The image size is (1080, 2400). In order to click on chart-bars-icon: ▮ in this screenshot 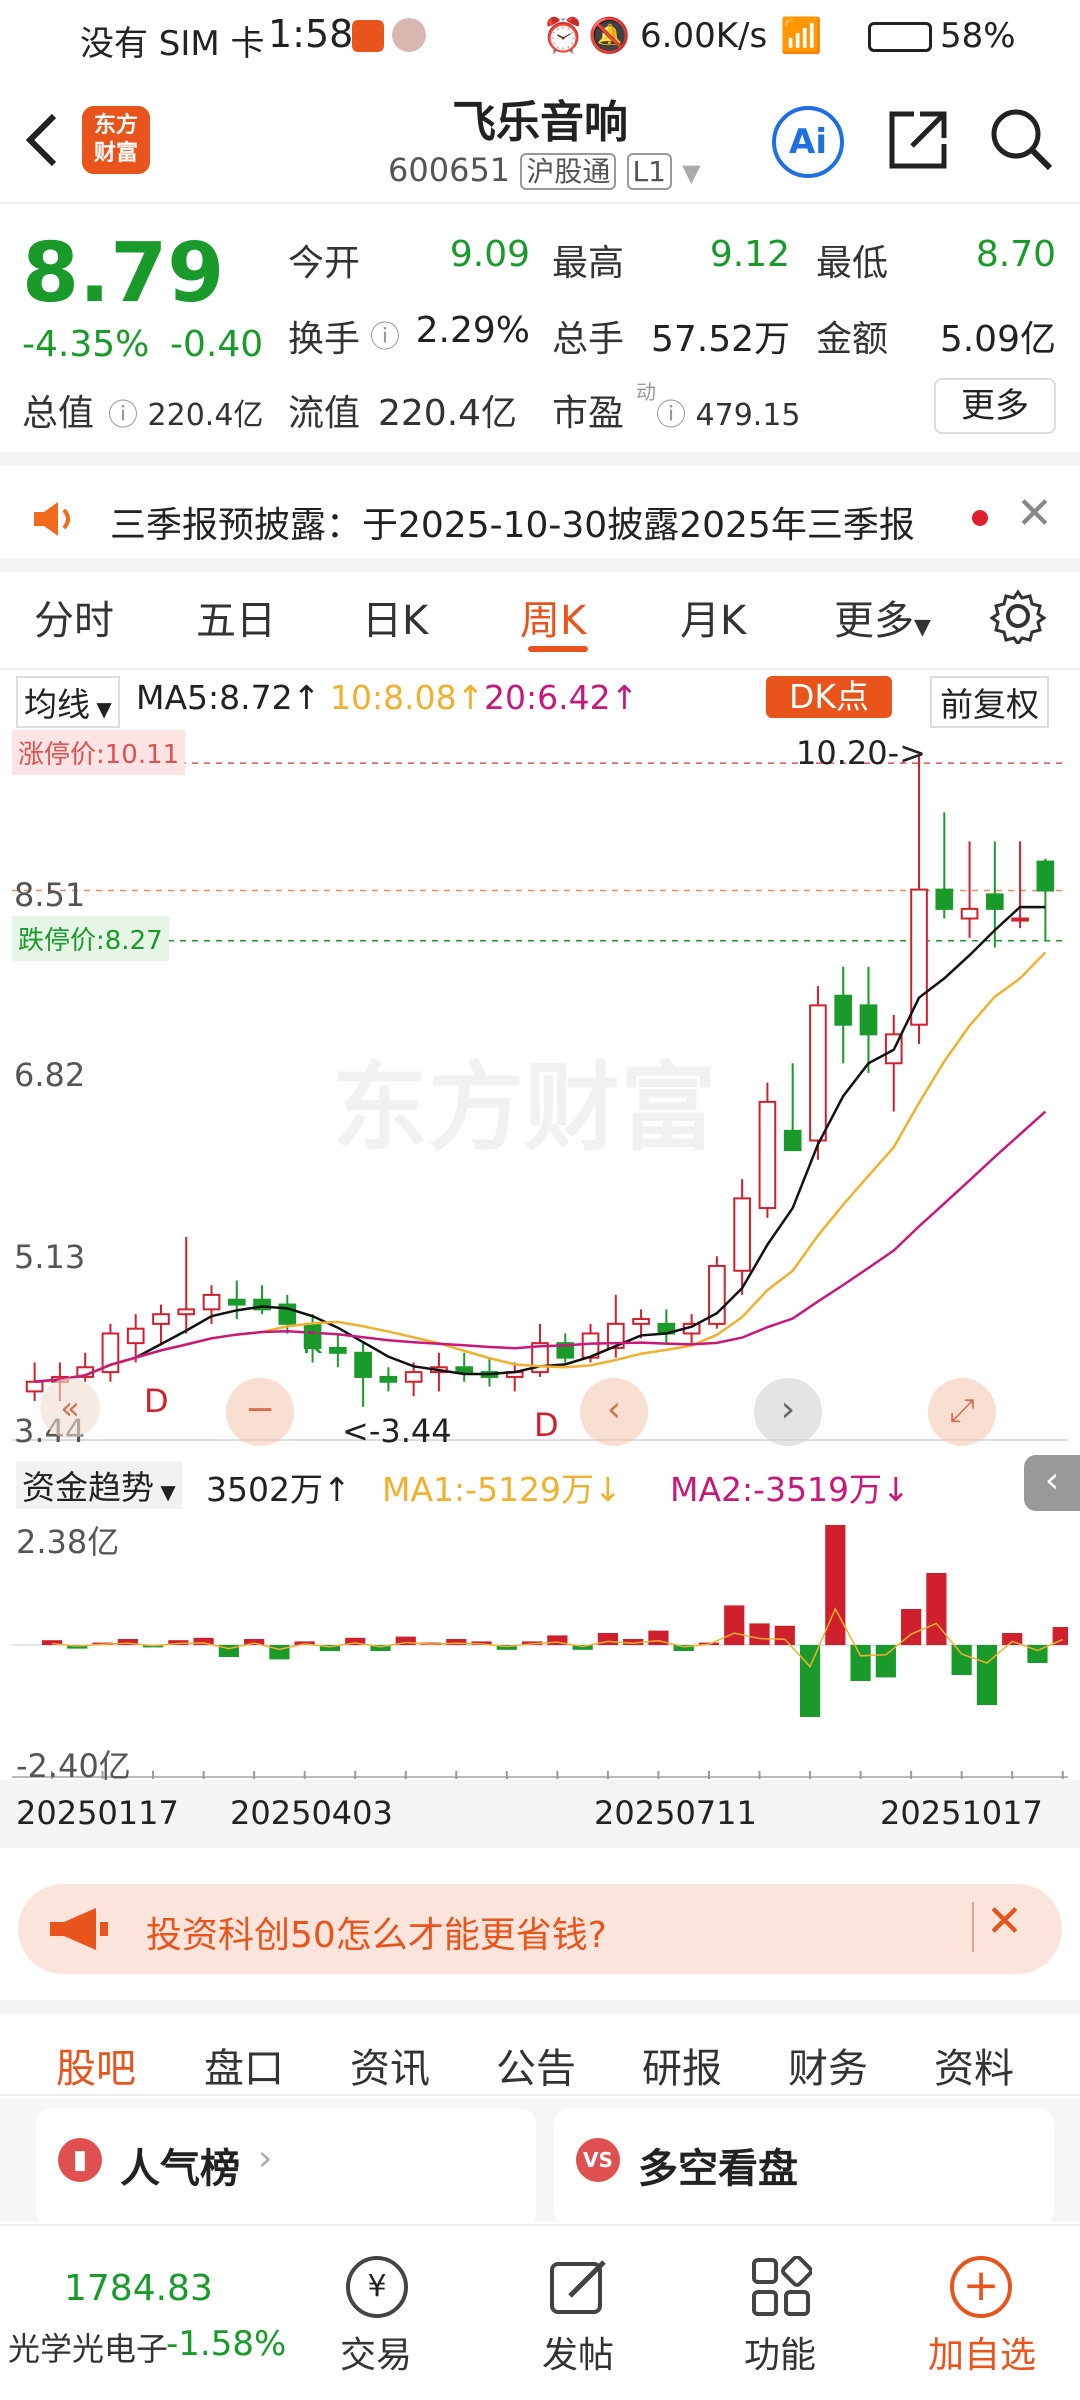, I will do `click(80, 2160)`.